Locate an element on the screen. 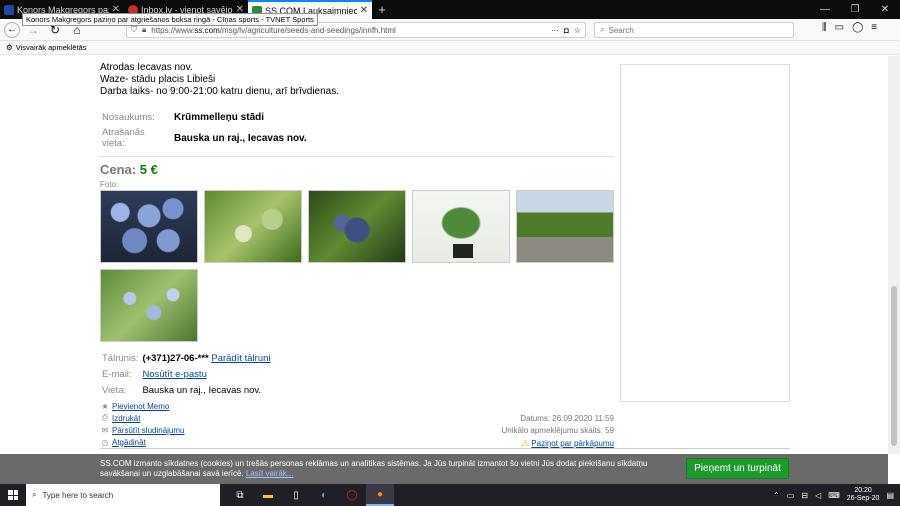  file-explorer-icon: ▬ is located at coordinates (268, 495).